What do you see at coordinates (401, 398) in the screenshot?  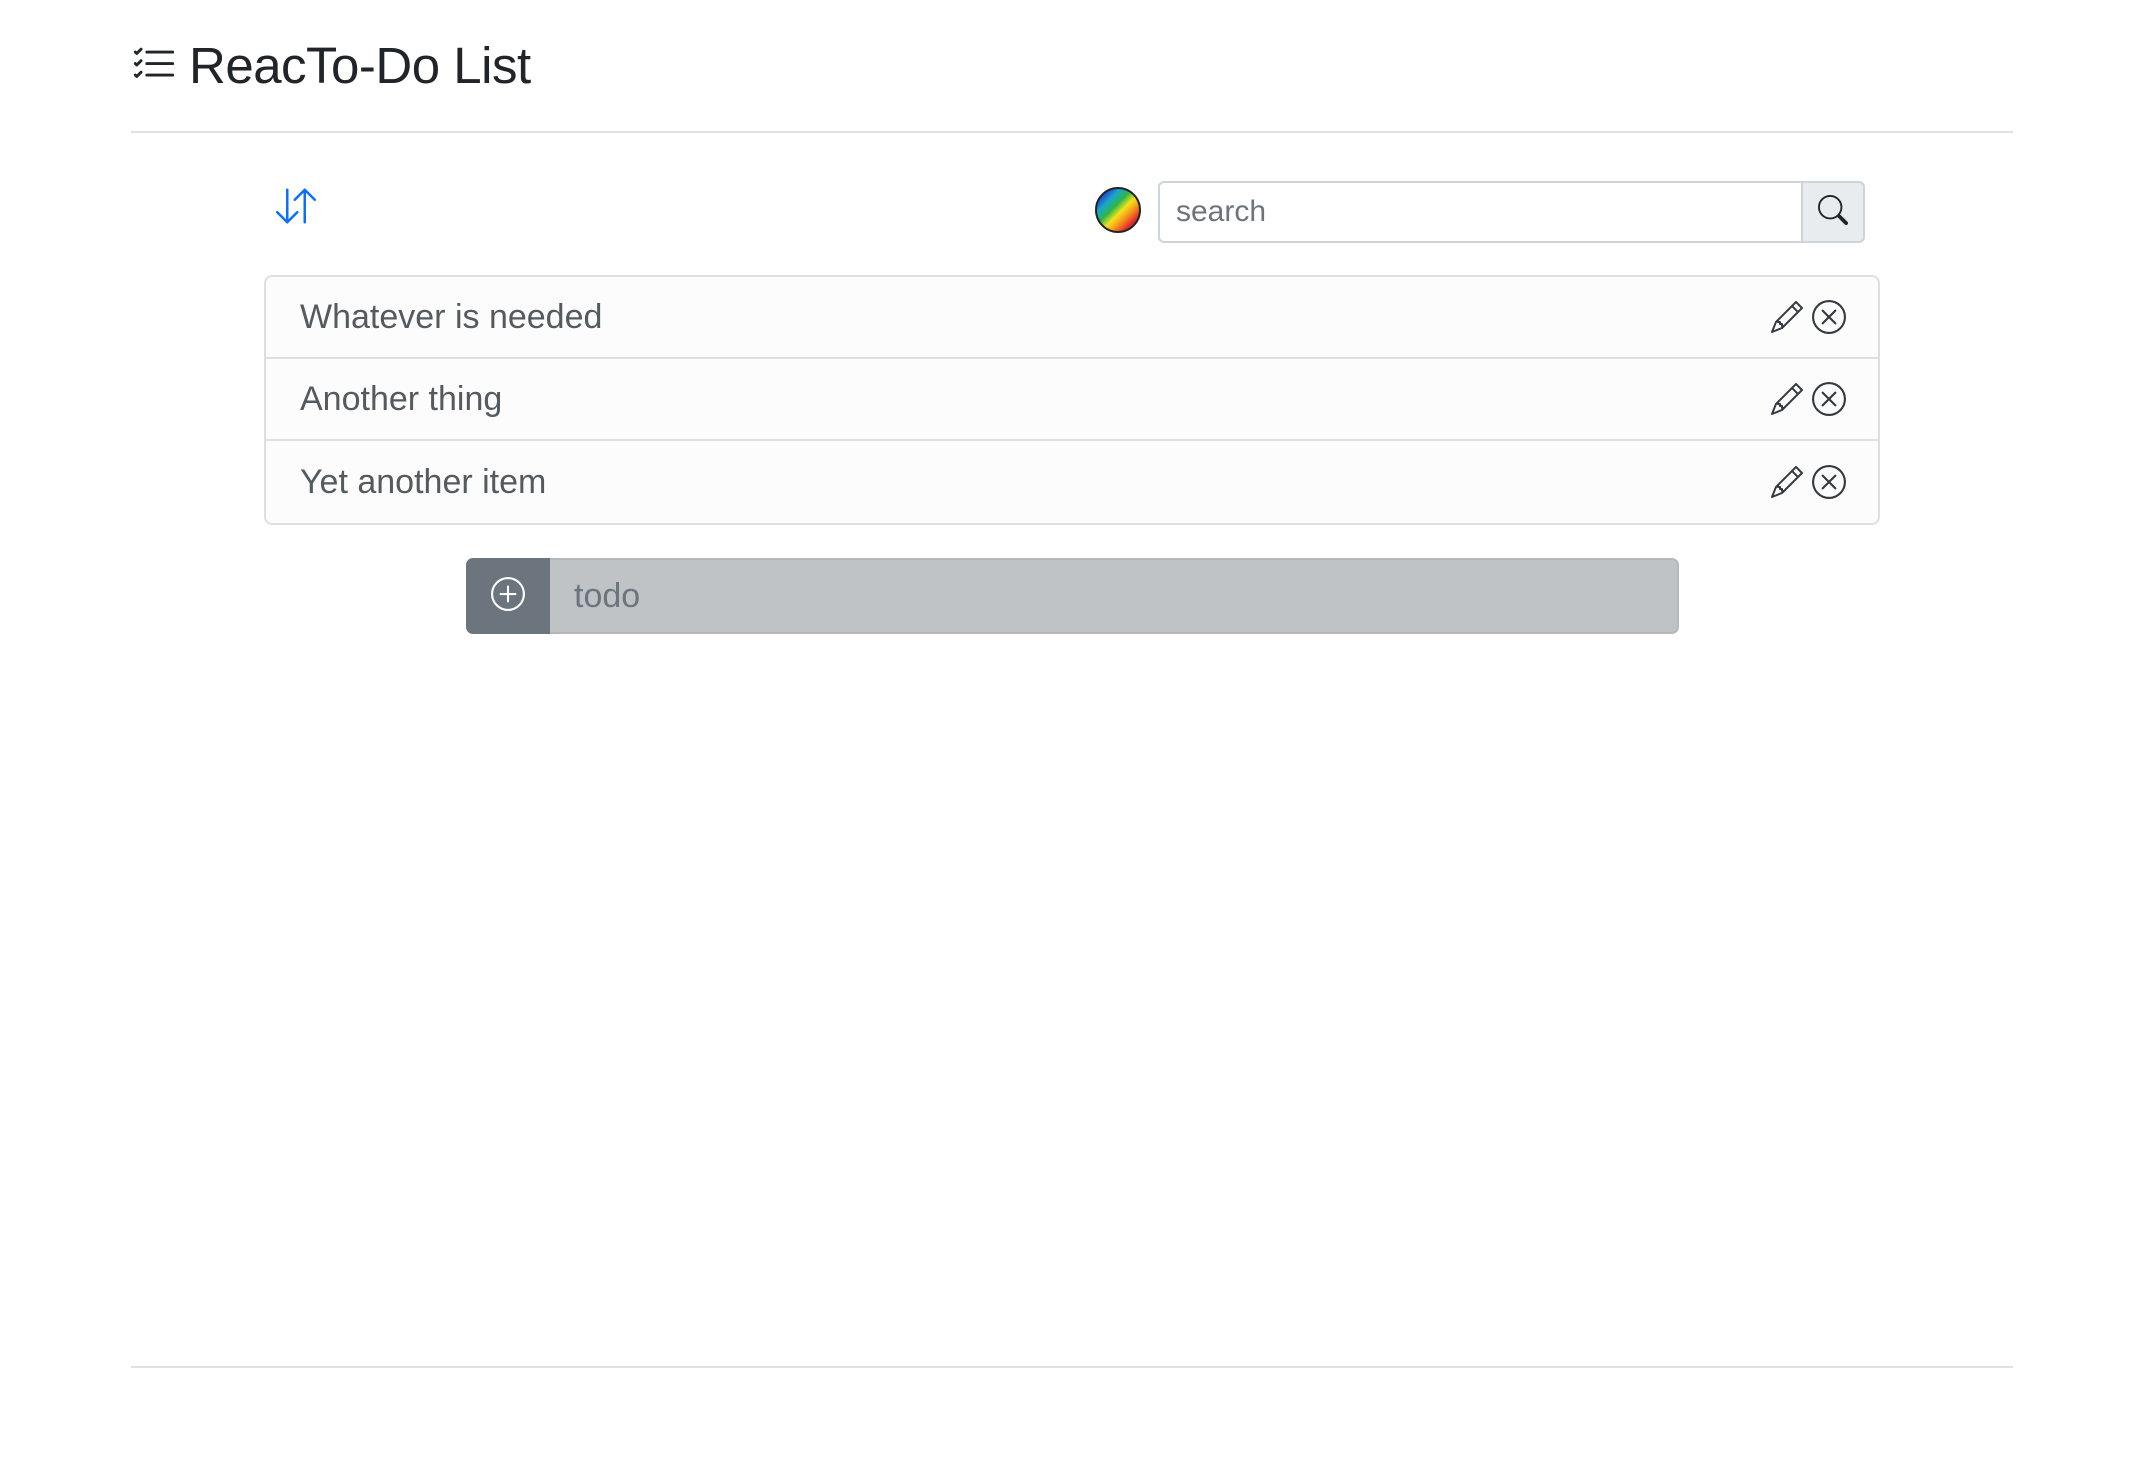 I see `todo-item-text: Another thing` at bounding box center [401, 398].